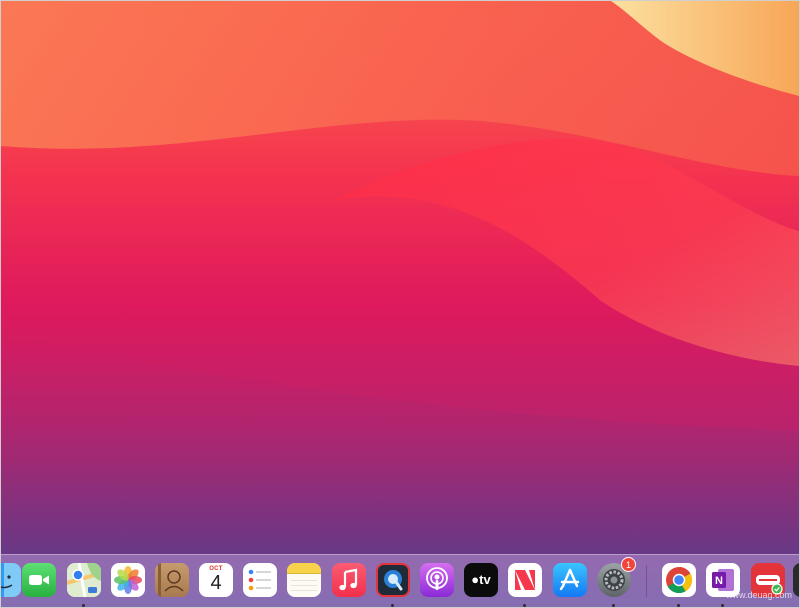 This screenshot has height=608, width=800. What do you see at coordinates (475, 579) in the screenshot?
I see `apple-logo-icon: ●` at bounding box center [475, 579].